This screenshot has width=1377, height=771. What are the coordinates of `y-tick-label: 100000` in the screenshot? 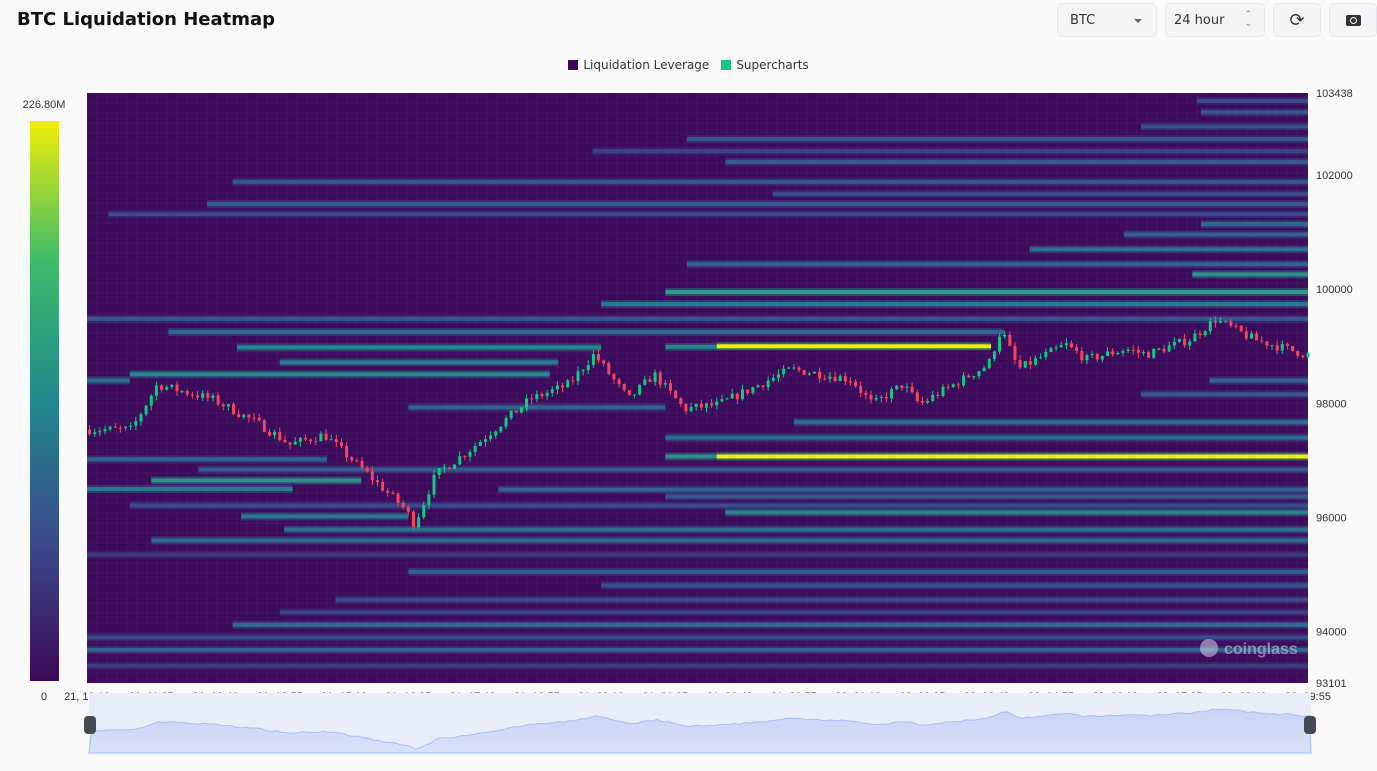 It's located at (1334, 290).